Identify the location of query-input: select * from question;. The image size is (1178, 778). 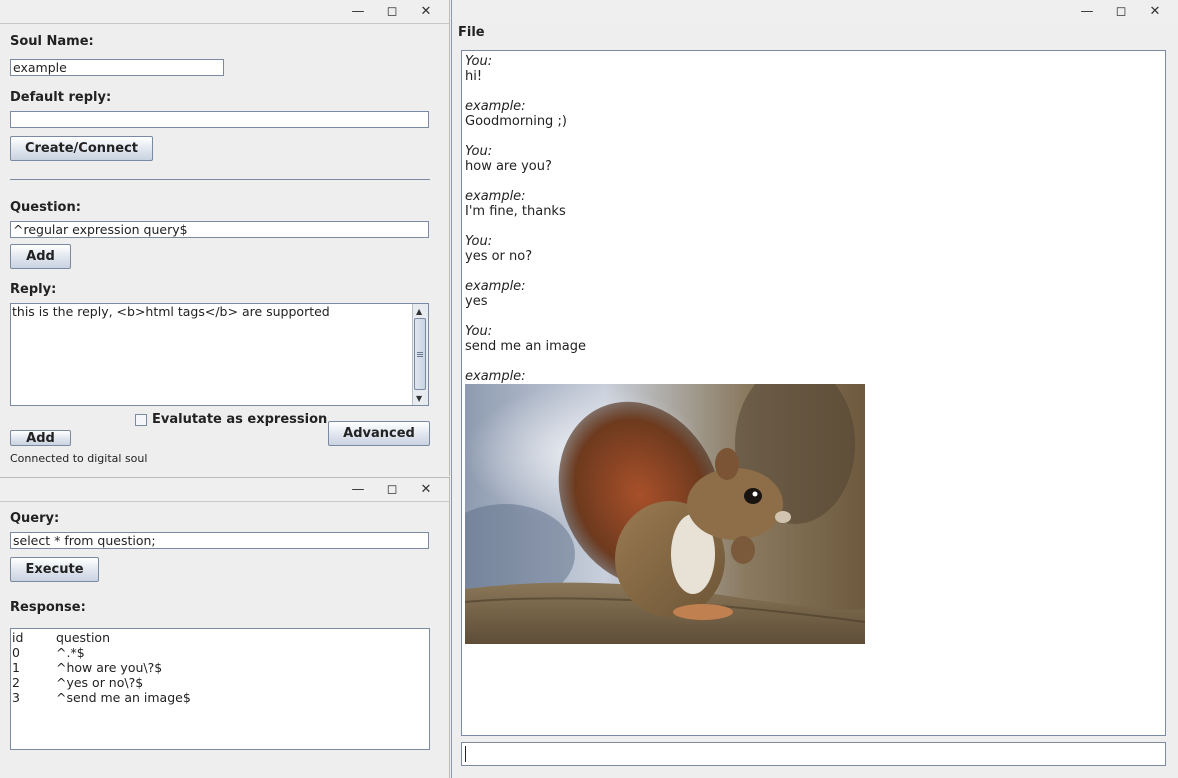
(219, 540).